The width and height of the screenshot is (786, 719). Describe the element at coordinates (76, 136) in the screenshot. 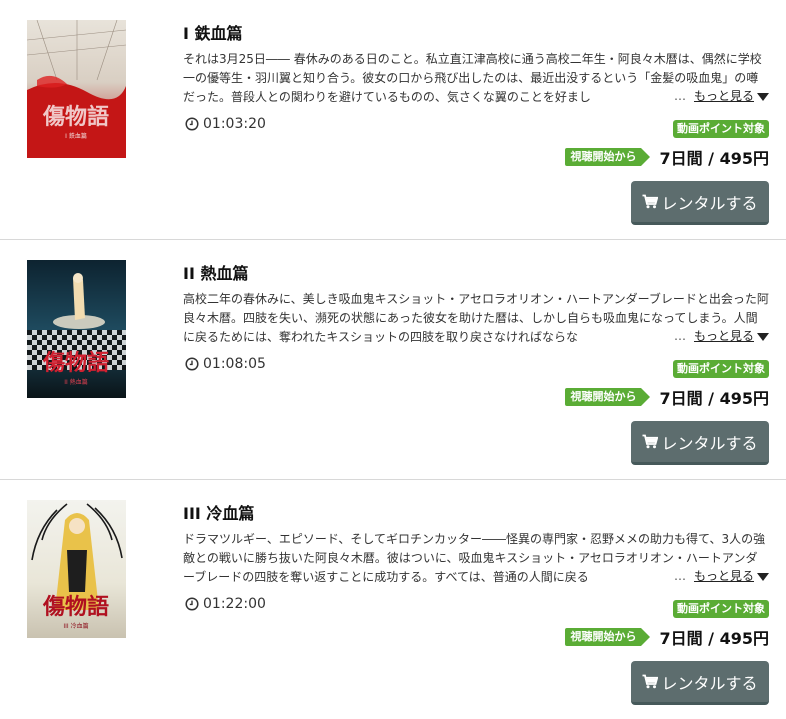

I see `poster-subtitle: I 鉄血篇` at that location.